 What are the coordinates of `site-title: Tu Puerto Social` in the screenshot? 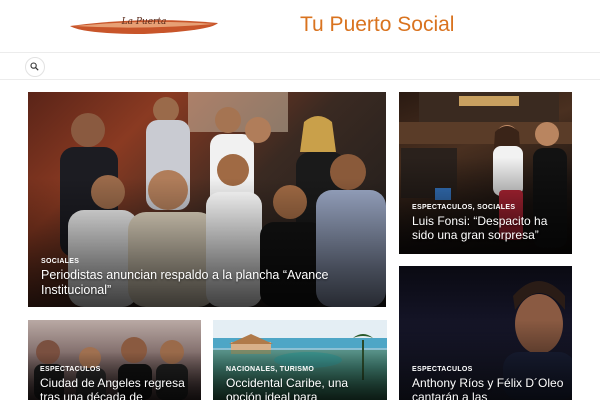 It's located at (377, 25).